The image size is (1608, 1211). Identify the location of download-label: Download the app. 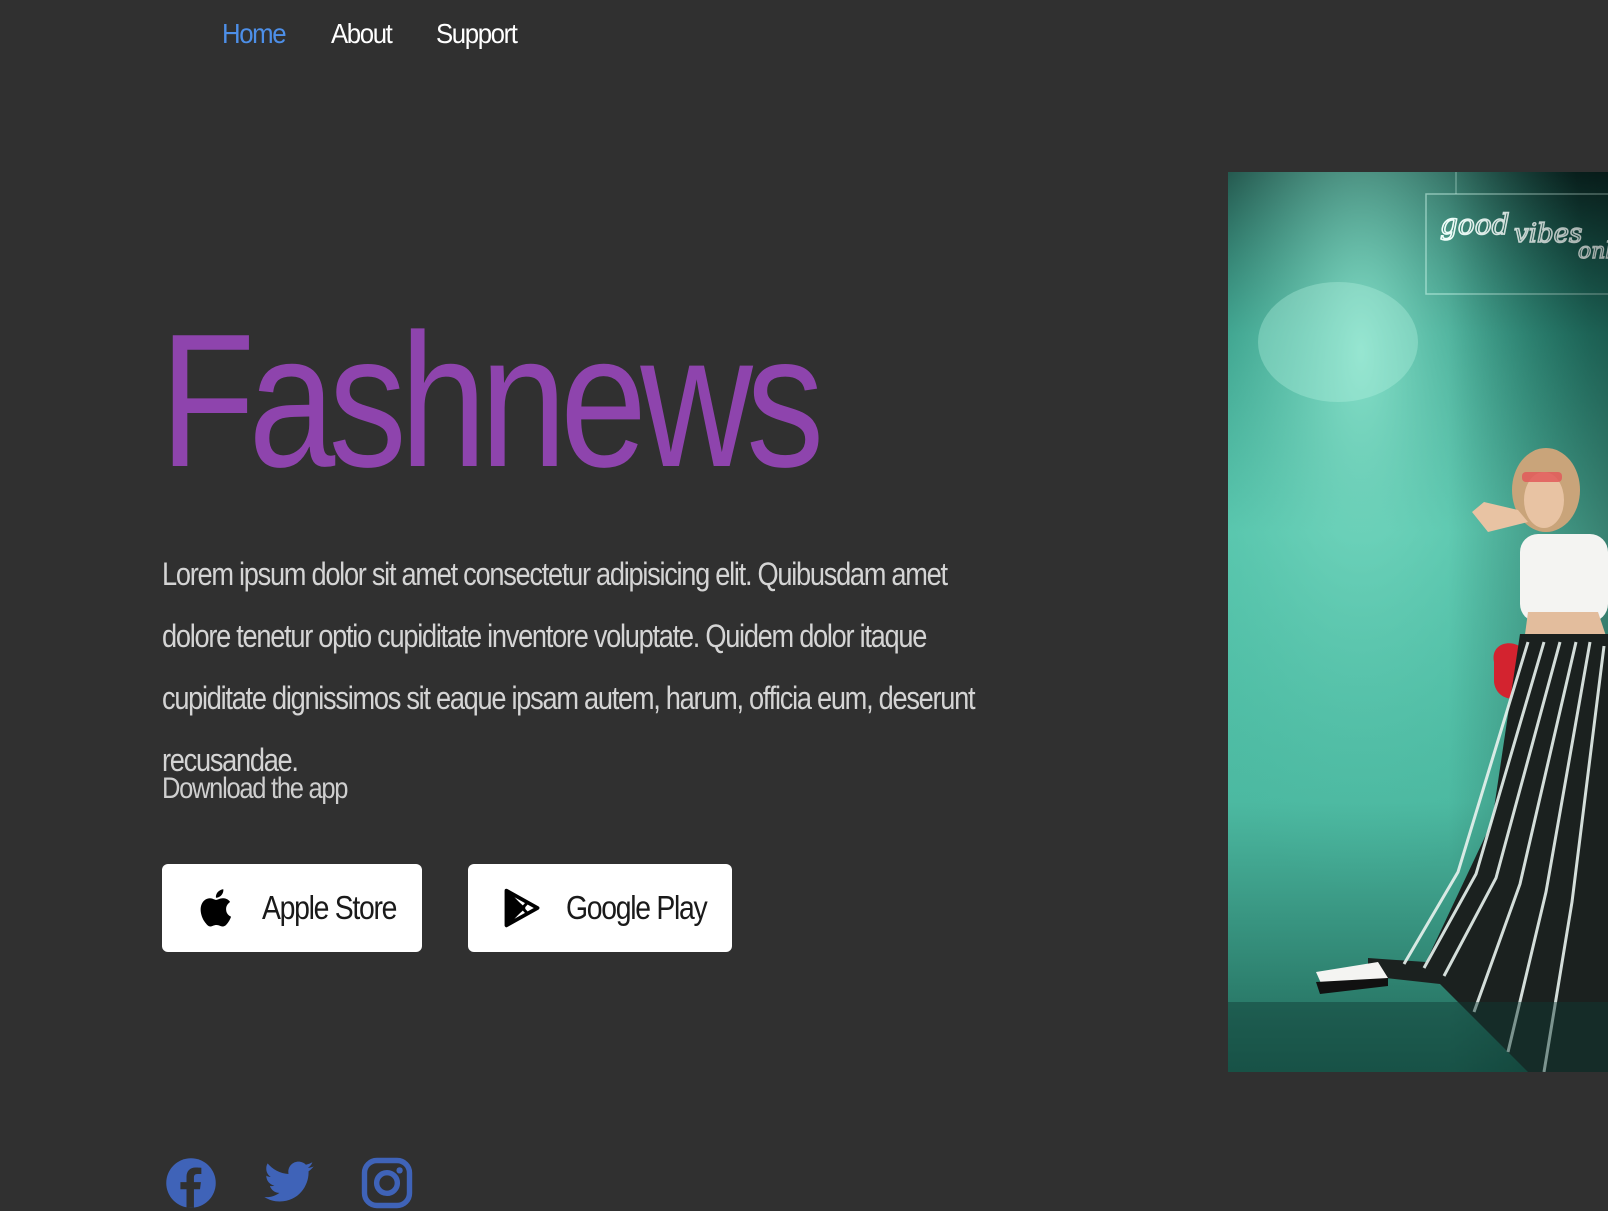
(255, 788).